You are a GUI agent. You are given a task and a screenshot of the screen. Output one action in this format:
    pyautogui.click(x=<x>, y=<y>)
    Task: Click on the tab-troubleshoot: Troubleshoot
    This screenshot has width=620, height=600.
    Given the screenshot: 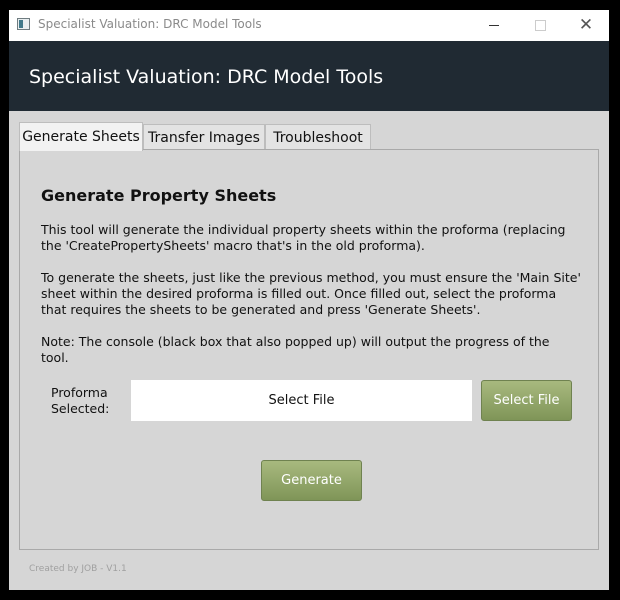 What is the action you would take?
    pyautogui.click(x=318, y=137)
    